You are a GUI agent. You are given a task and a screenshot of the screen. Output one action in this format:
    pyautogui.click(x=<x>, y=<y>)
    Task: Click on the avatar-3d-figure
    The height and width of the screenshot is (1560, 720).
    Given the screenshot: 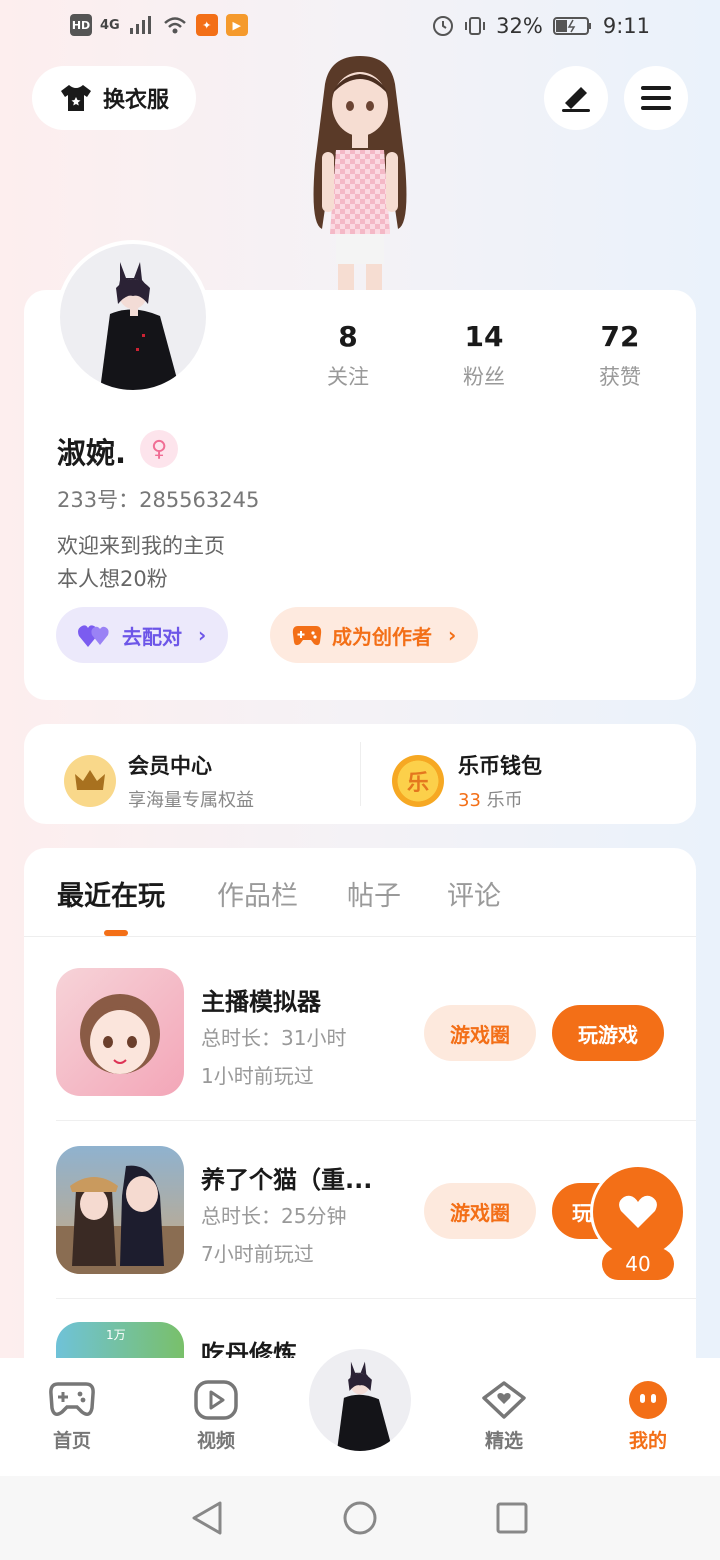 What is the action you would take?
    pyautogui.click(x=360, y=173)
    